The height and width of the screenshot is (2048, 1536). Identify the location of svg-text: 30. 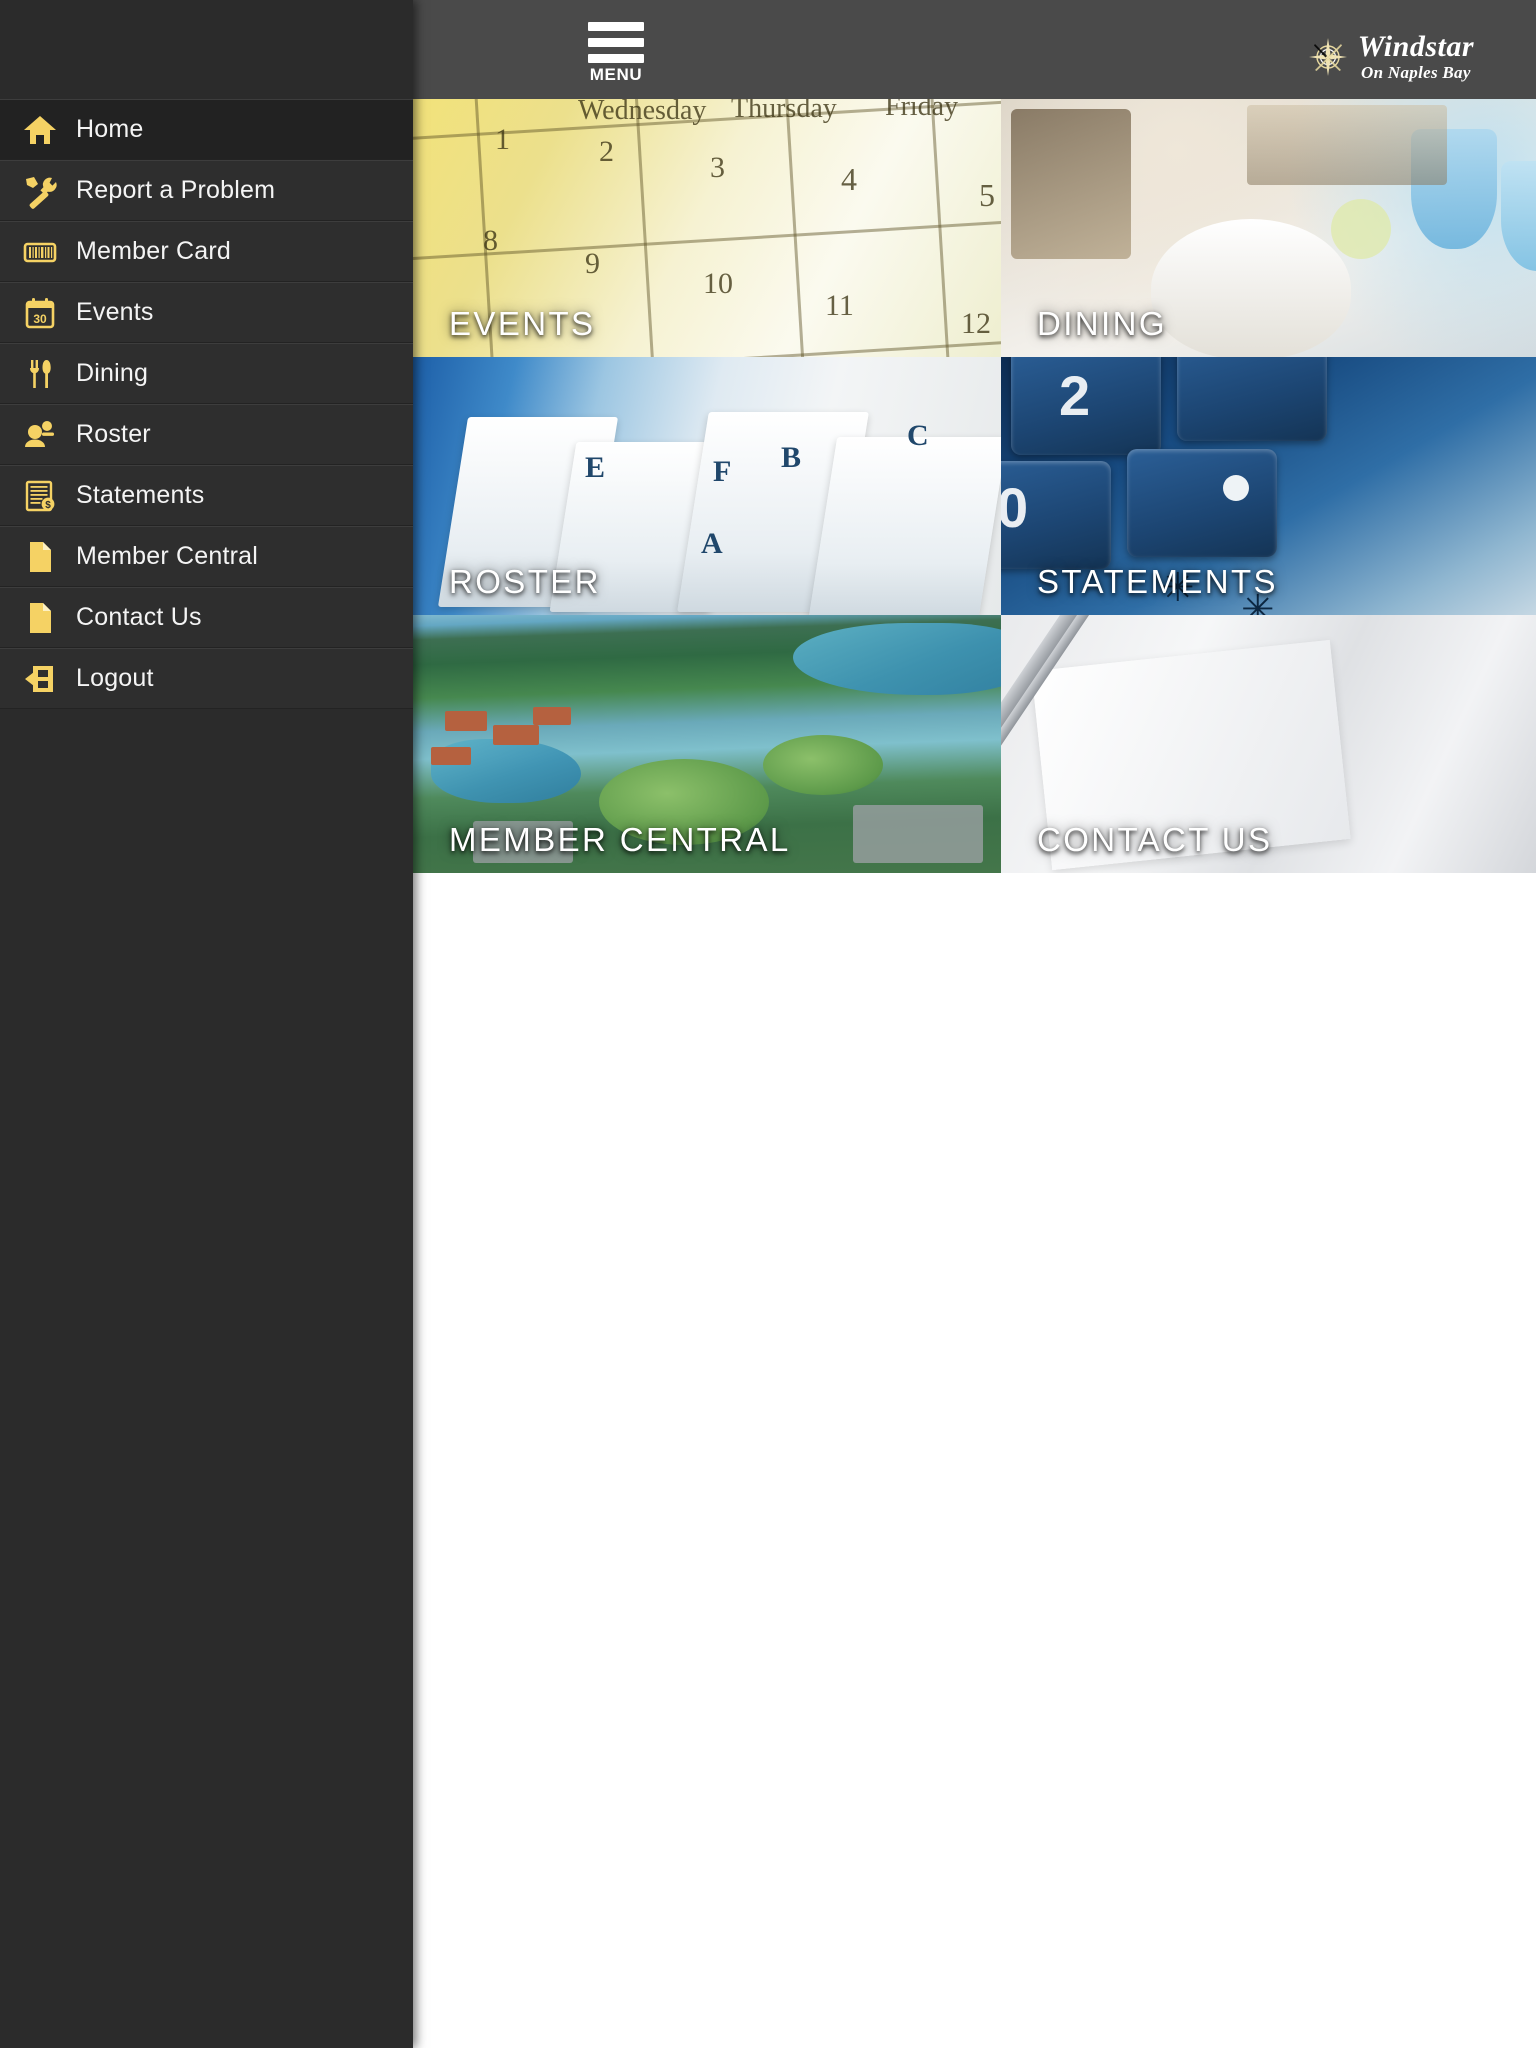
(40, 319).